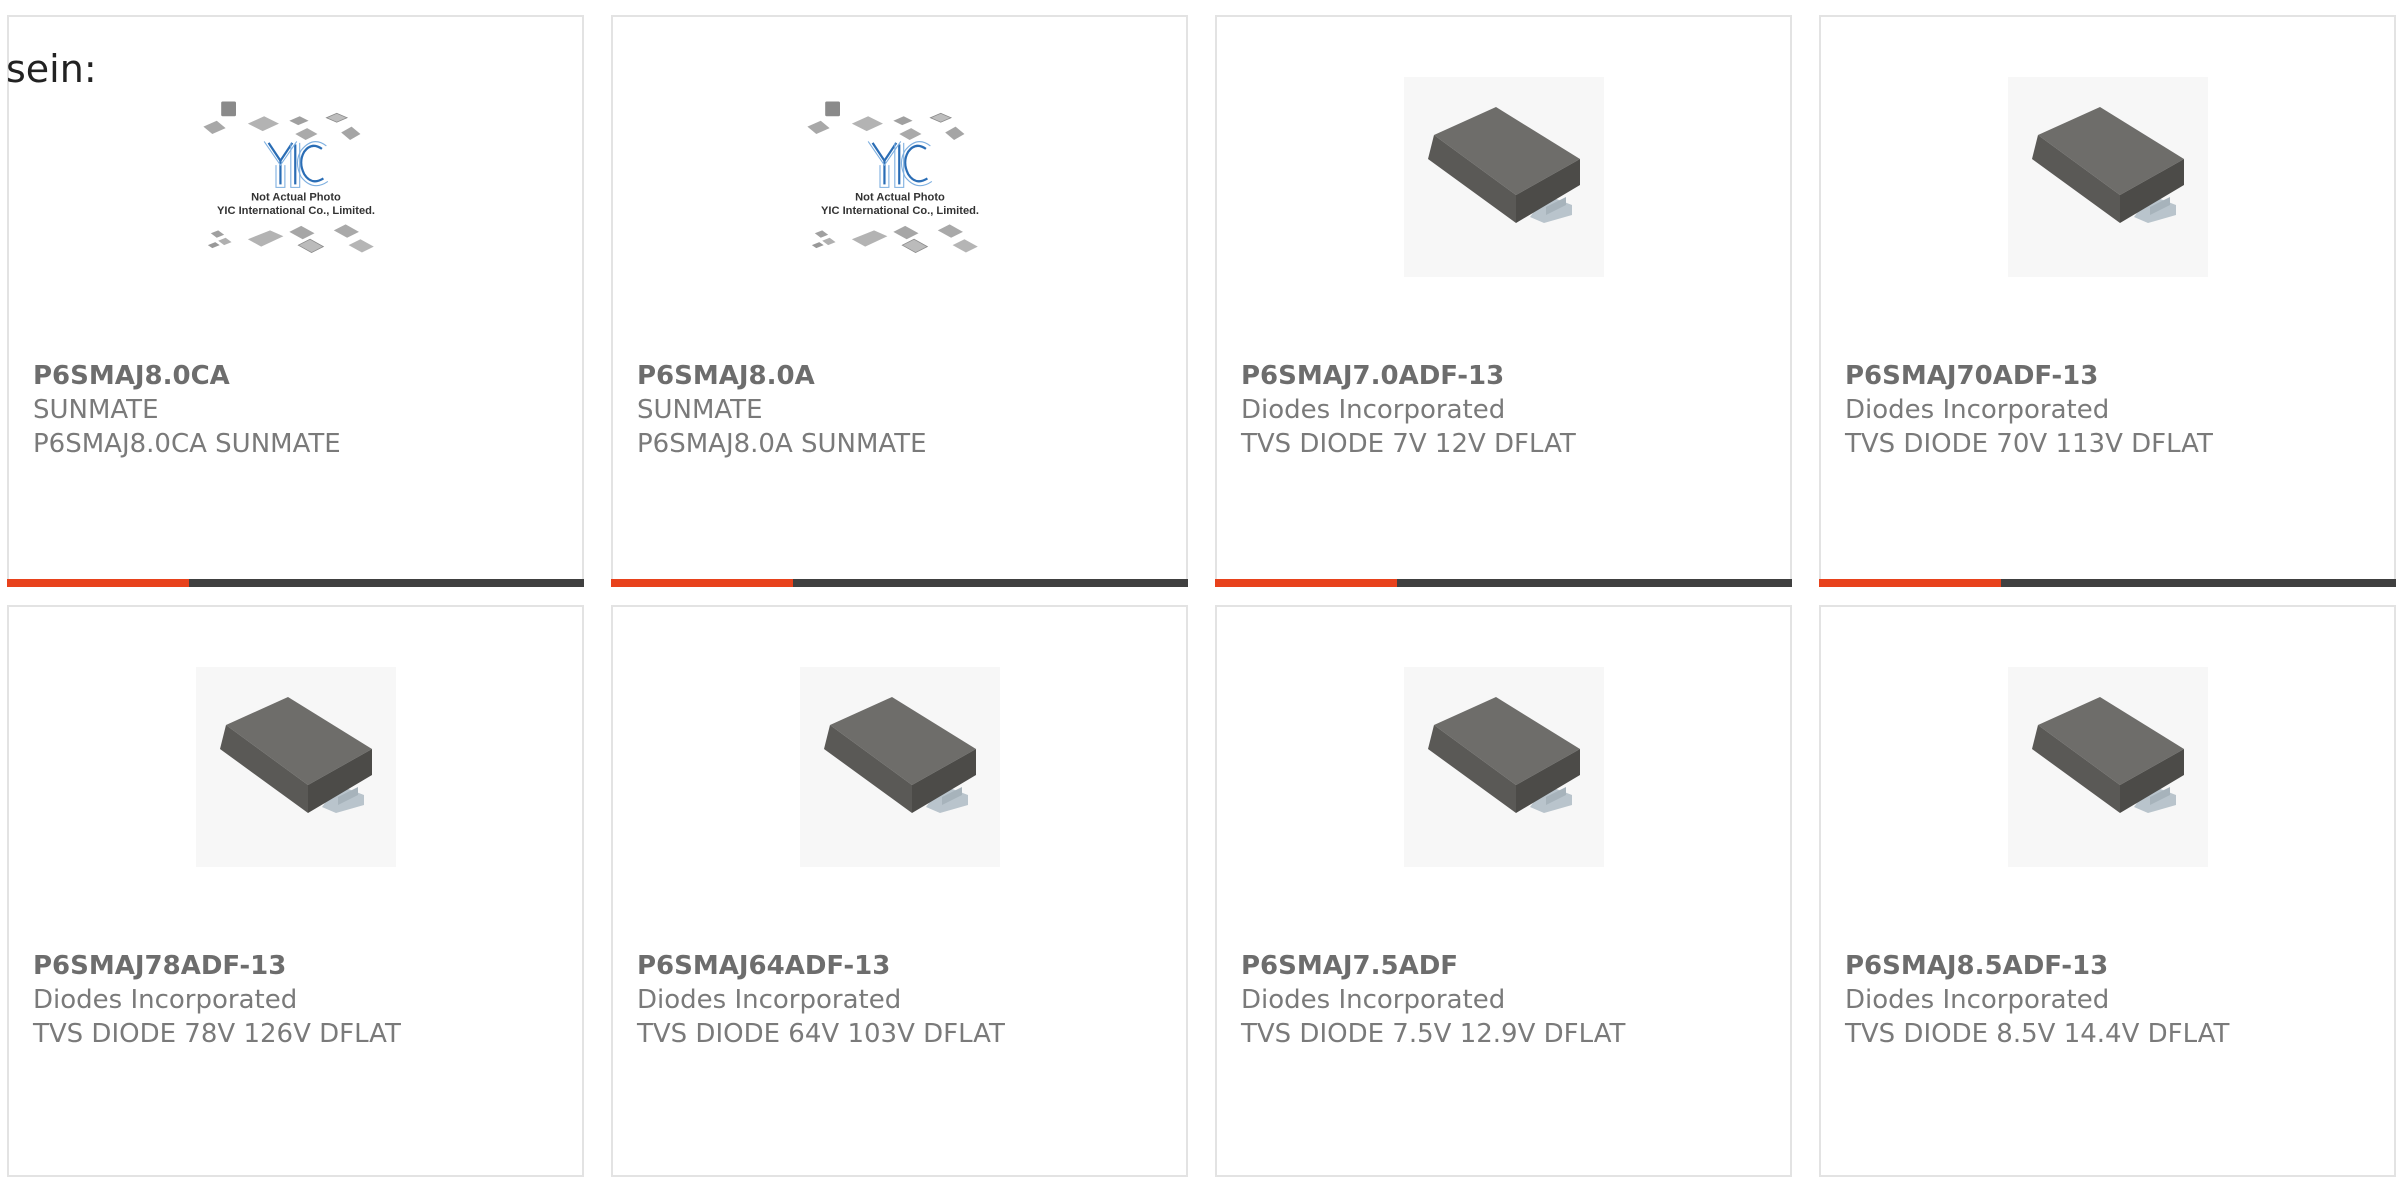 The width and height of the screenshot is (2400, 1177). Describe the element at coordinates (1433, 1034) in the screenshot. I see `description: TVS DIODE 7.5V 12.9V DFLAT` at that location.